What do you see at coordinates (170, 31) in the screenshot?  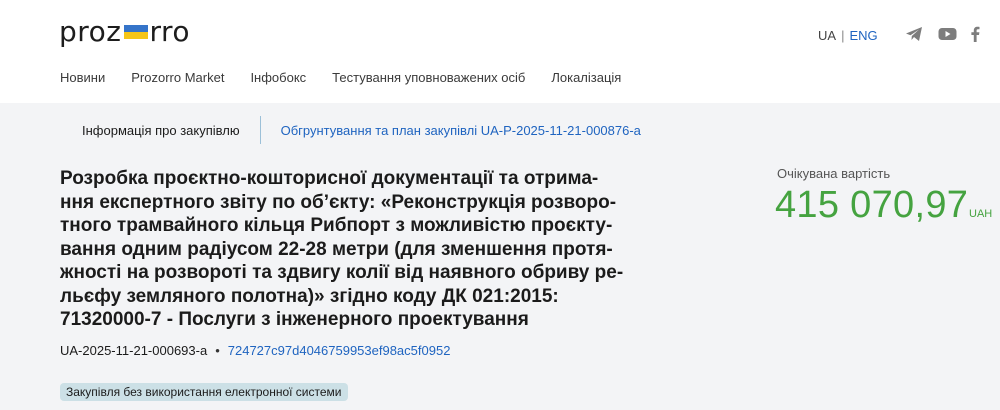 I see `logo-text-right: rro` at bounding box center [170, 31].